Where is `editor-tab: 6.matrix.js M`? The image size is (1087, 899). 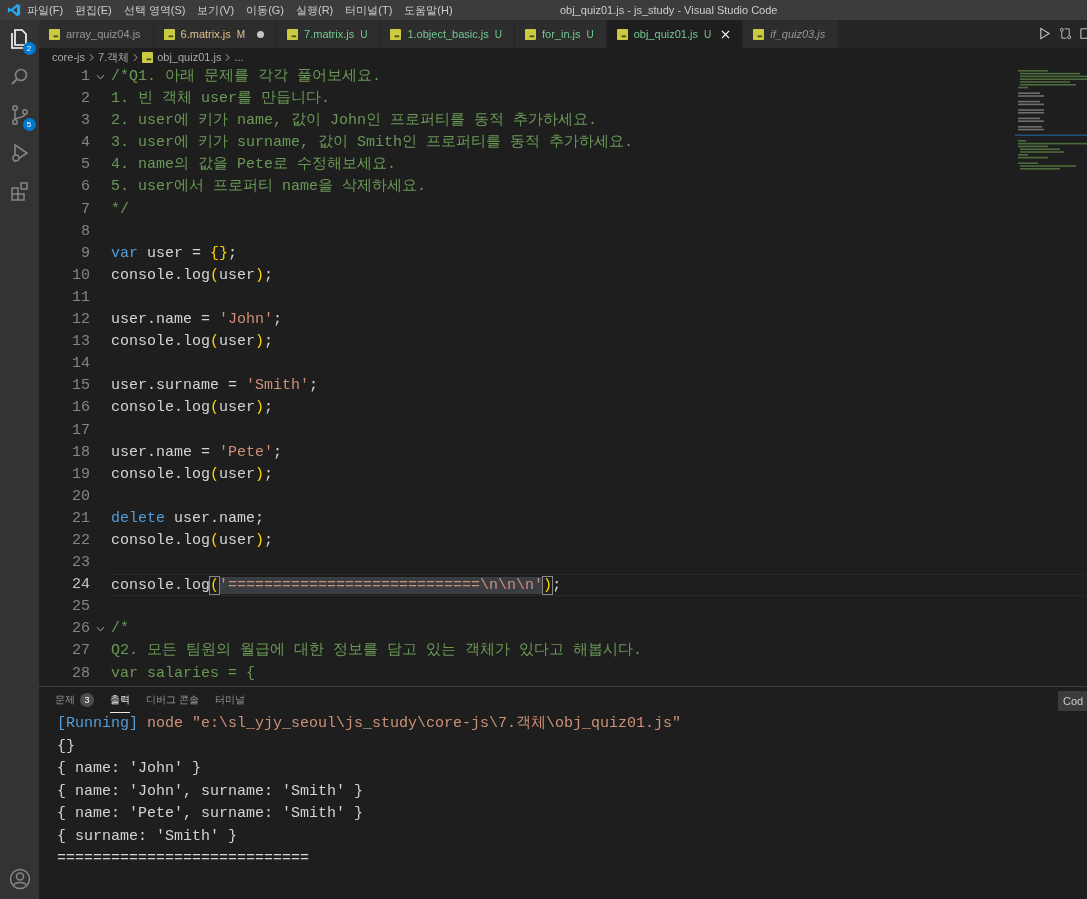 editor-tab: 6.matrix.js M is located at coordinates (215, 34).